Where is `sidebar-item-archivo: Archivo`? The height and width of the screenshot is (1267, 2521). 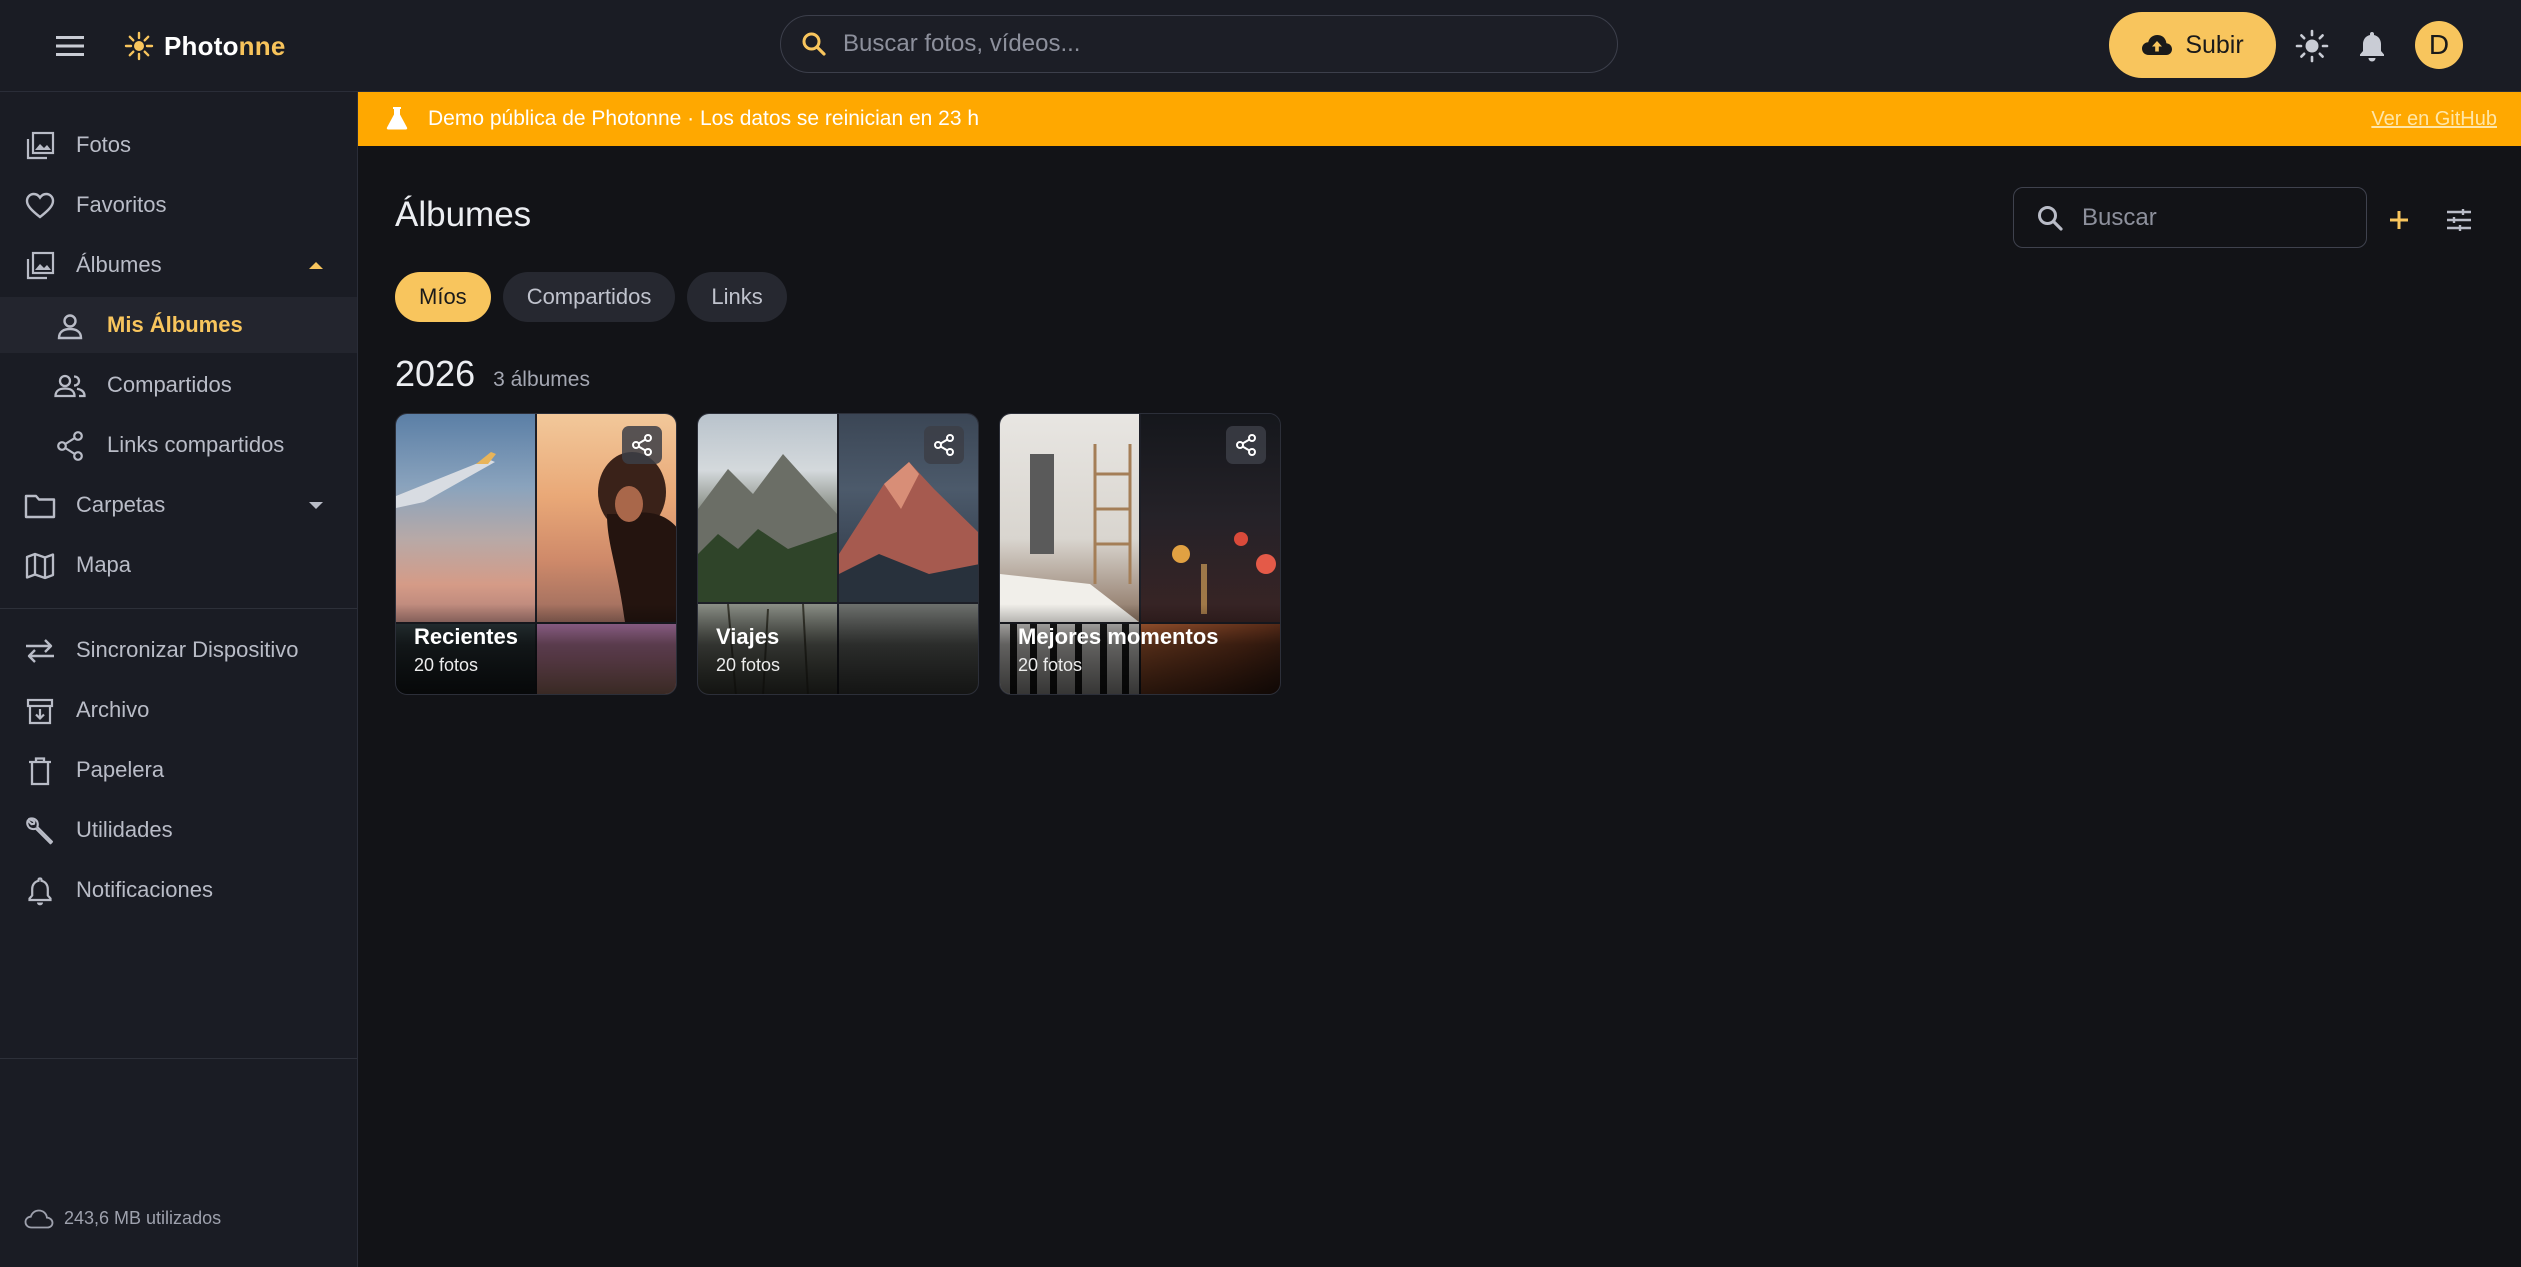
sidebar-item-archivo: Archivo is located at coordinates (178, 710).